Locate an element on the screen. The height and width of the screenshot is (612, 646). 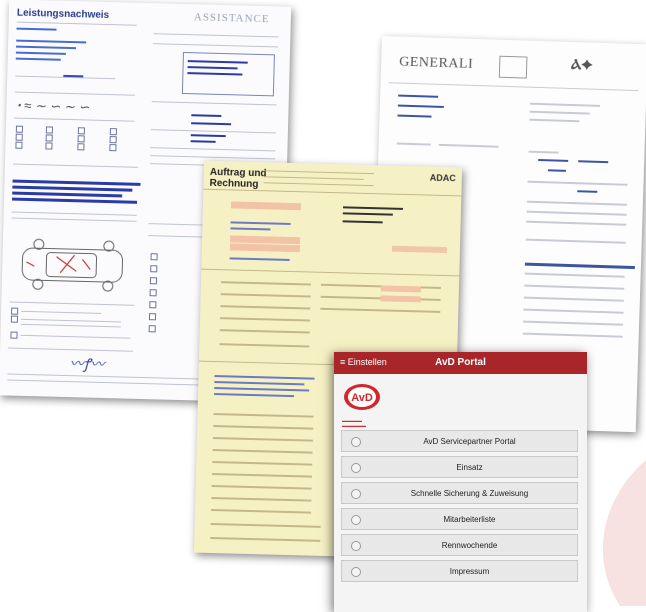
app-header: ≡ Einstellen AvD Portal is located at coordinates (460, 363).